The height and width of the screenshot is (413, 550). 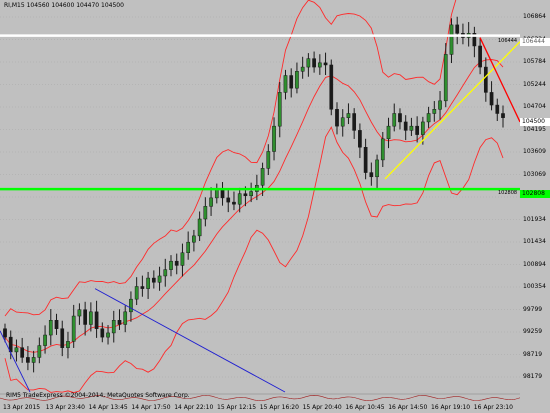 I want to click on time-tick: 16 Apr 10:45, so click(x=365, y=407).